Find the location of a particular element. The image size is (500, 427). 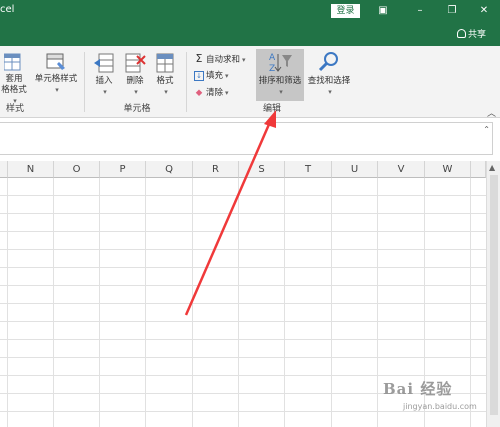

insert-label: 插入 is located at coordinates (104, 81).